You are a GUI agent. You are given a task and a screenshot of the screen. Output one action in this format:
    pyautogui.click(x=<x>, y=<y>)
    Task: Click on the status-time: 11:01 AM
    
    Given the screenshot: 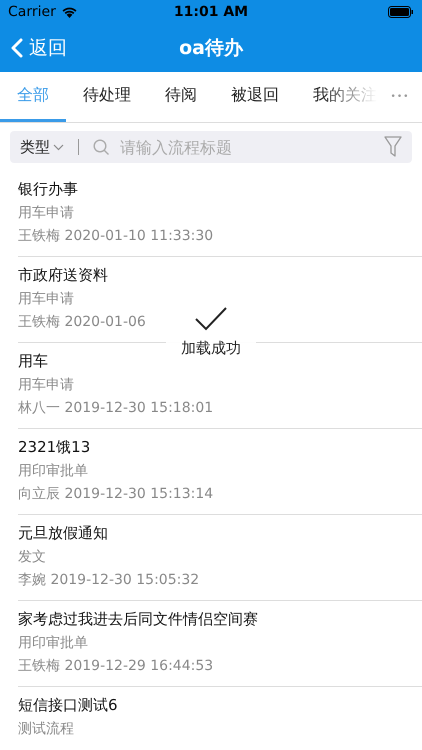 What is the action you would take?
    pyautogui.click(x=211, y=12)
    